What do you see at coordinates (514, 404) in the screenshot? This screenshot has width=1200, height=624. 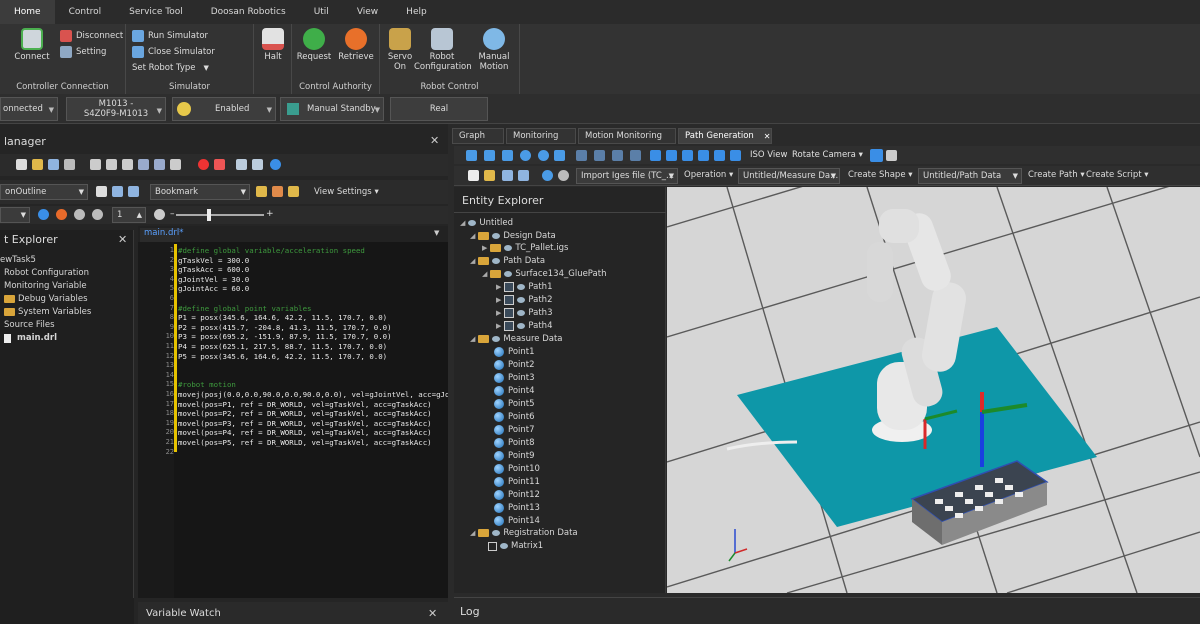 I see `tree-node-point: Point5` at bounding box center [514, 404].